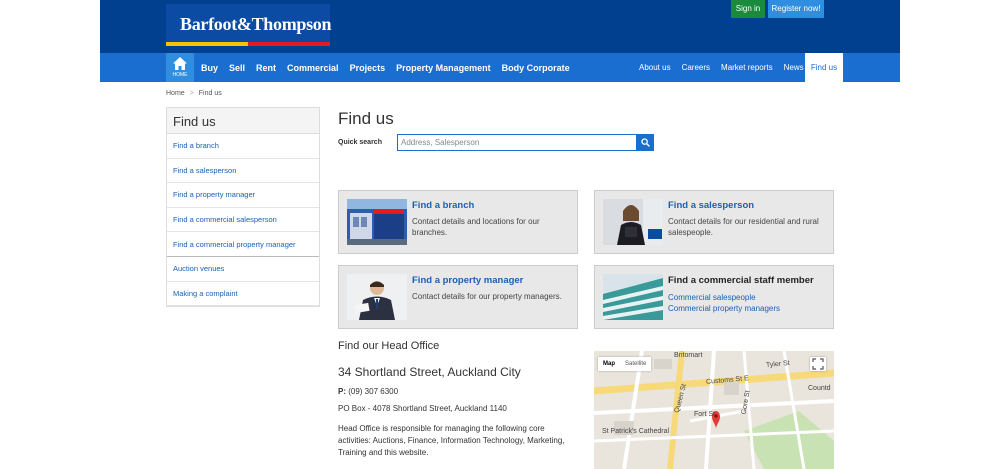 This screenshot has height=469, width=1000. Describe the element at coordinates (180, 75) in the screenshot. I see `home-label: HOME` at that location.